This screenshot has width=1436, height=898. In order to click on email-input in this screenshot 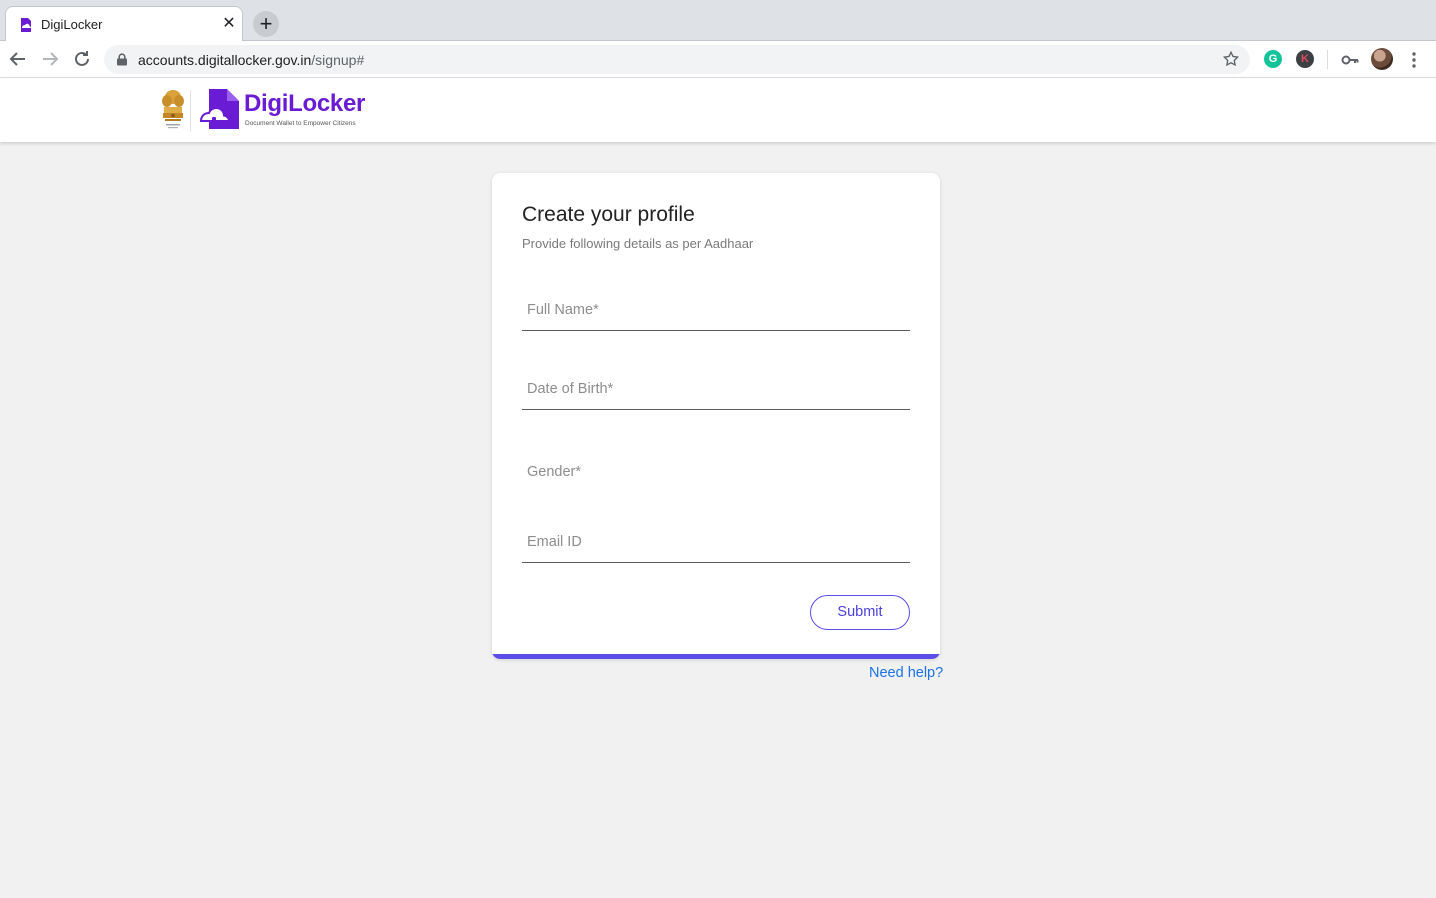, I will do `click(716, 542)`.